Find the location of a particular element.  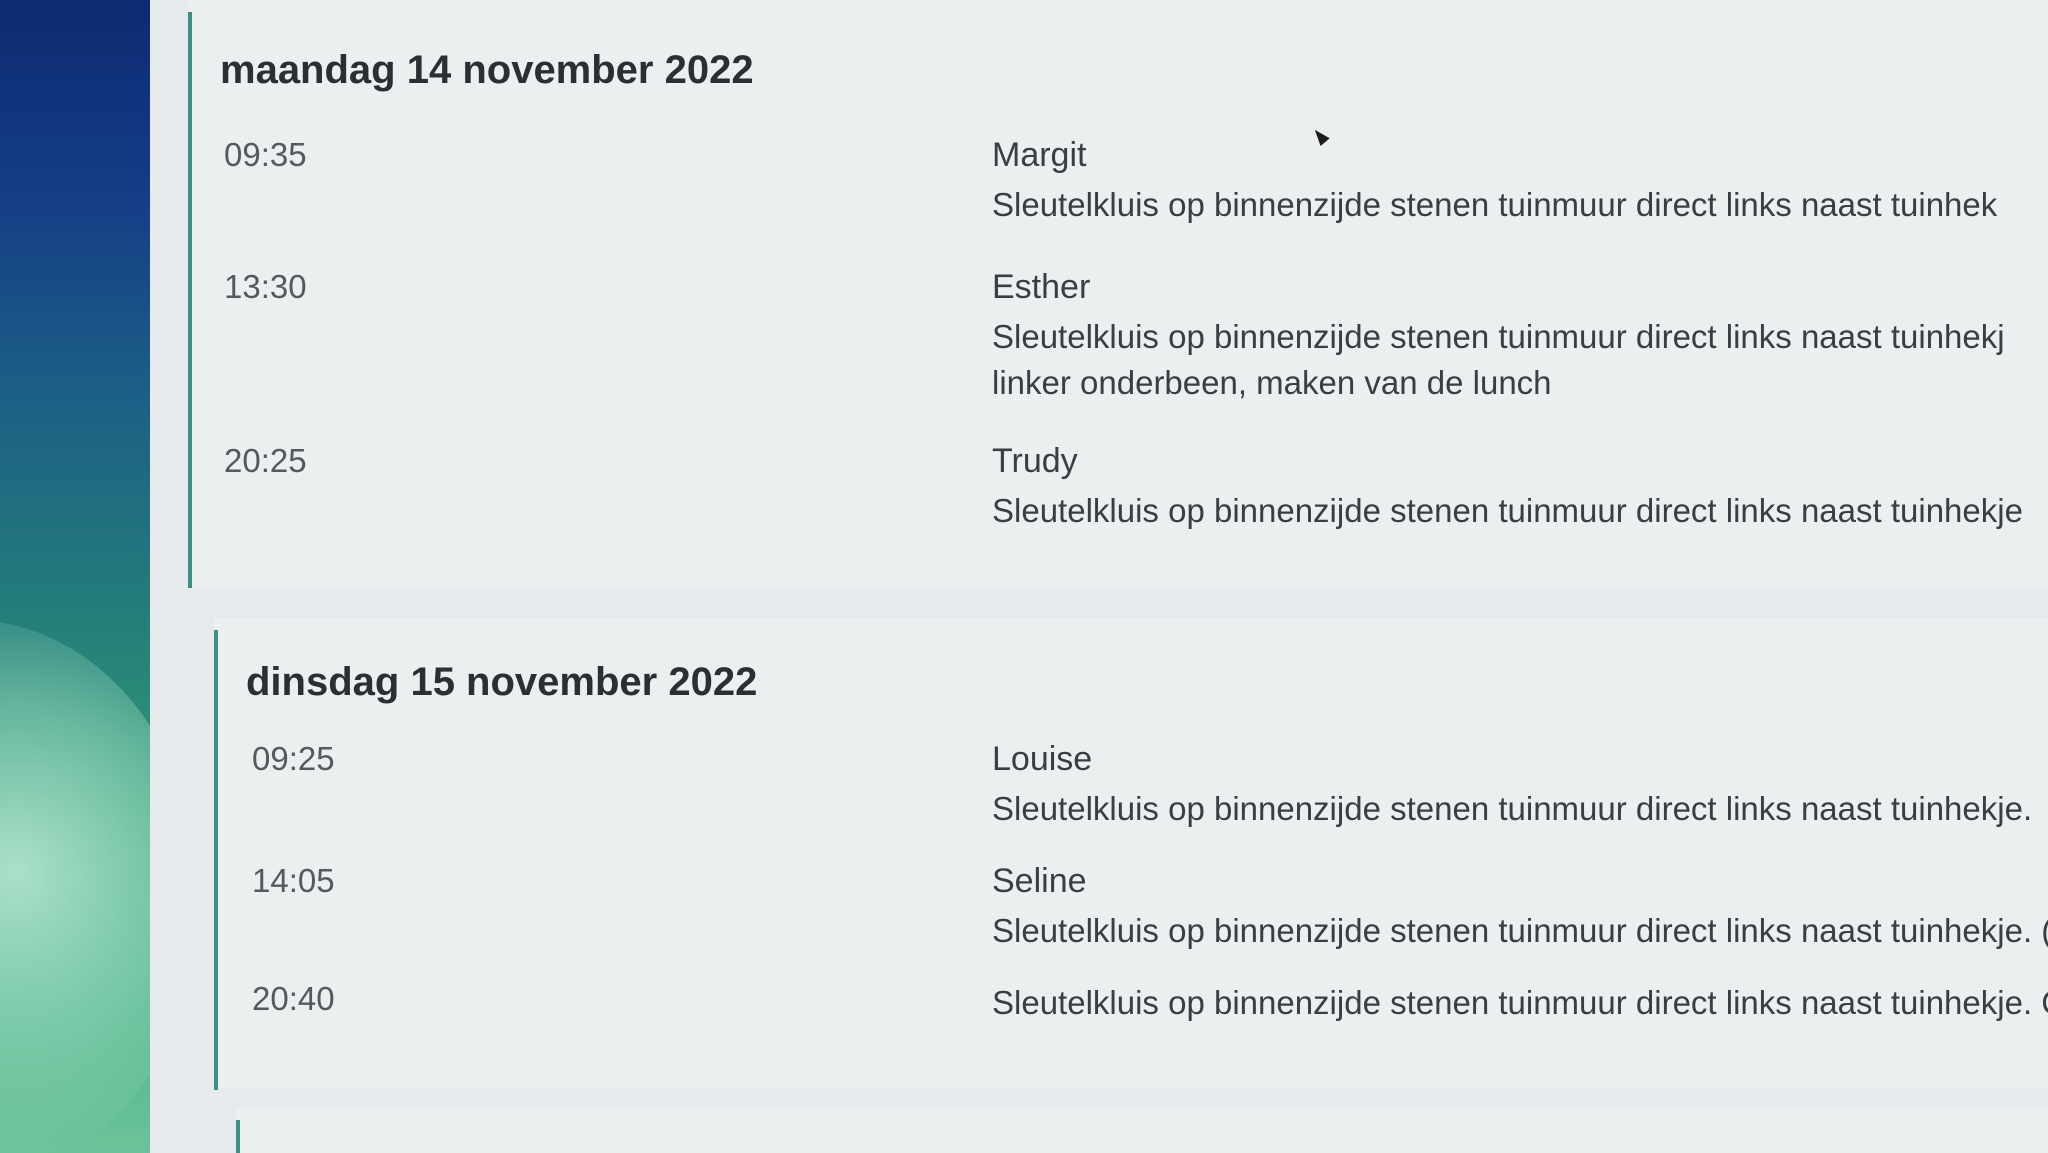

appointment-client-name: Esther is located at coordinates (1041, 287).